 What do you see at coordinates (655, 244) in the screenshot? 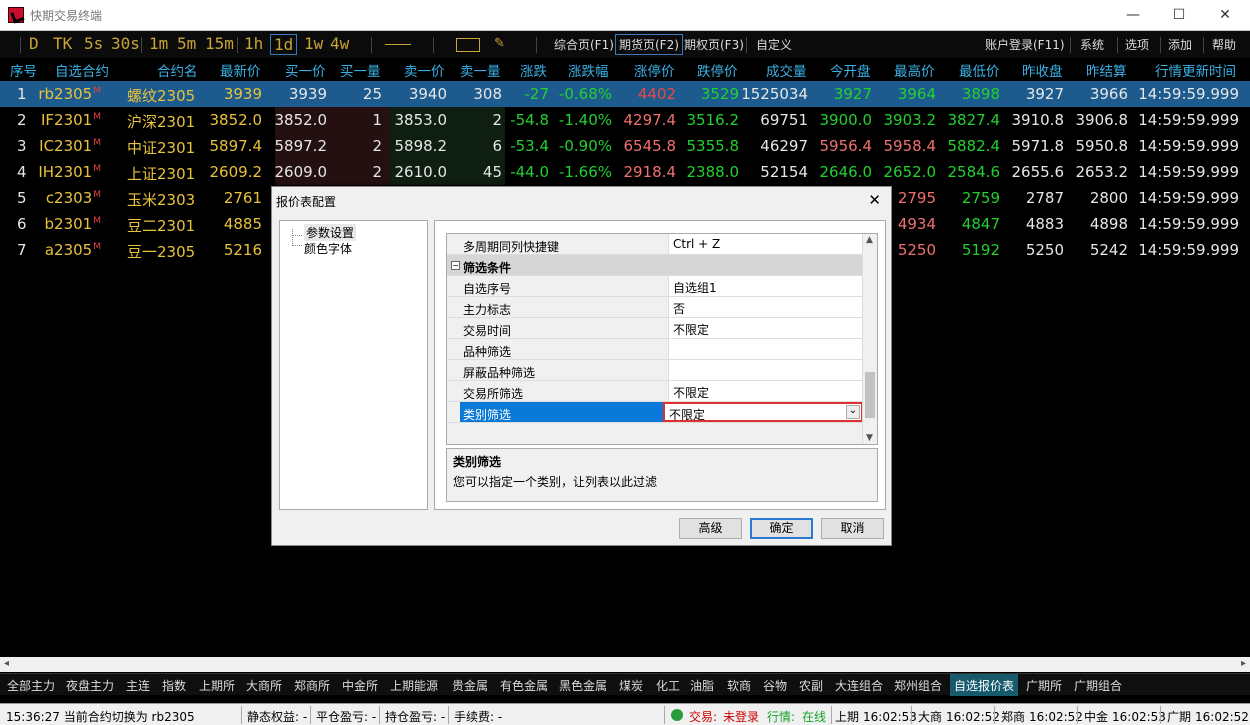
I see `property-row: 多周期同列快捷键 Ctrl + Z` at bounding box center [655, 244].